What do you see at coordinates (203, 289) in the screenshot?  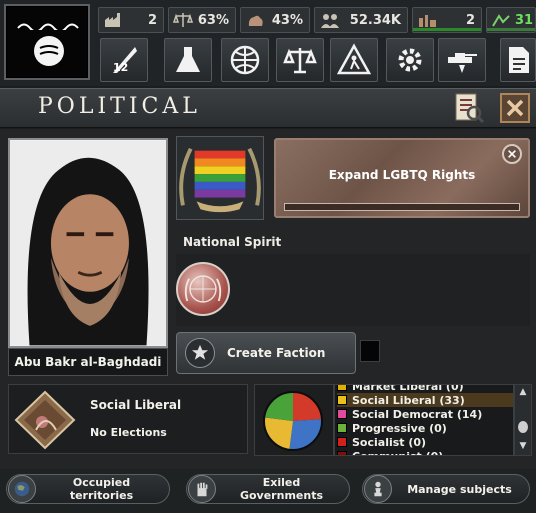 I see `un-emblem-icon` at bounding box center [203, 289].